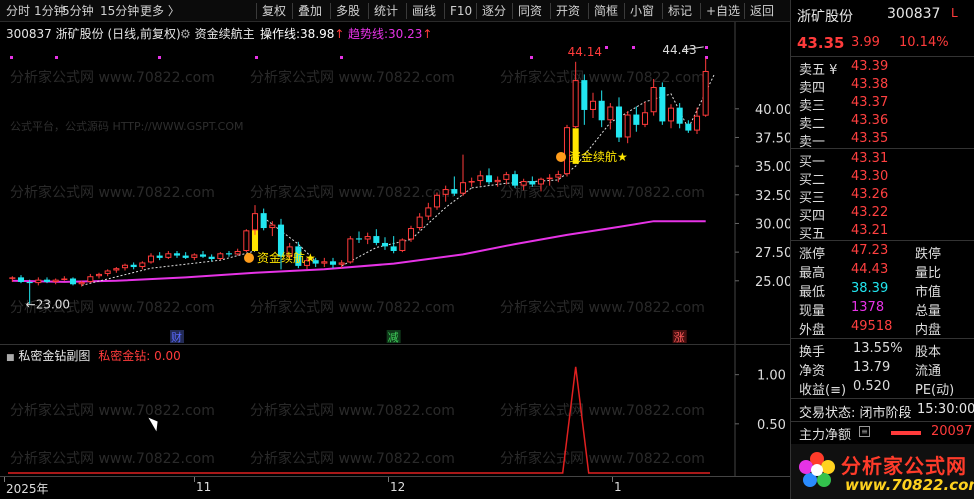 This screenshot has width=974, height=499. What do you see at coordinates (274, 11) in the screenshot?
I see `toolbar-item: 复权` at bounding box center [274, 11].